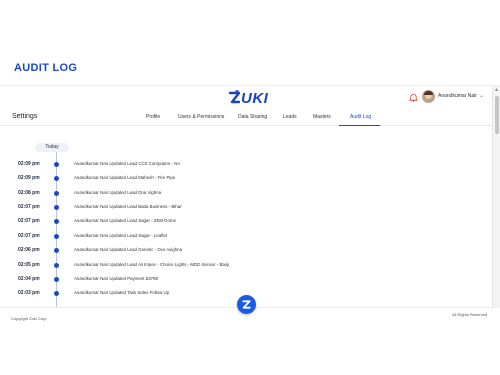  I want to click on entry-time: 02:06 pm, so click(29, 250).